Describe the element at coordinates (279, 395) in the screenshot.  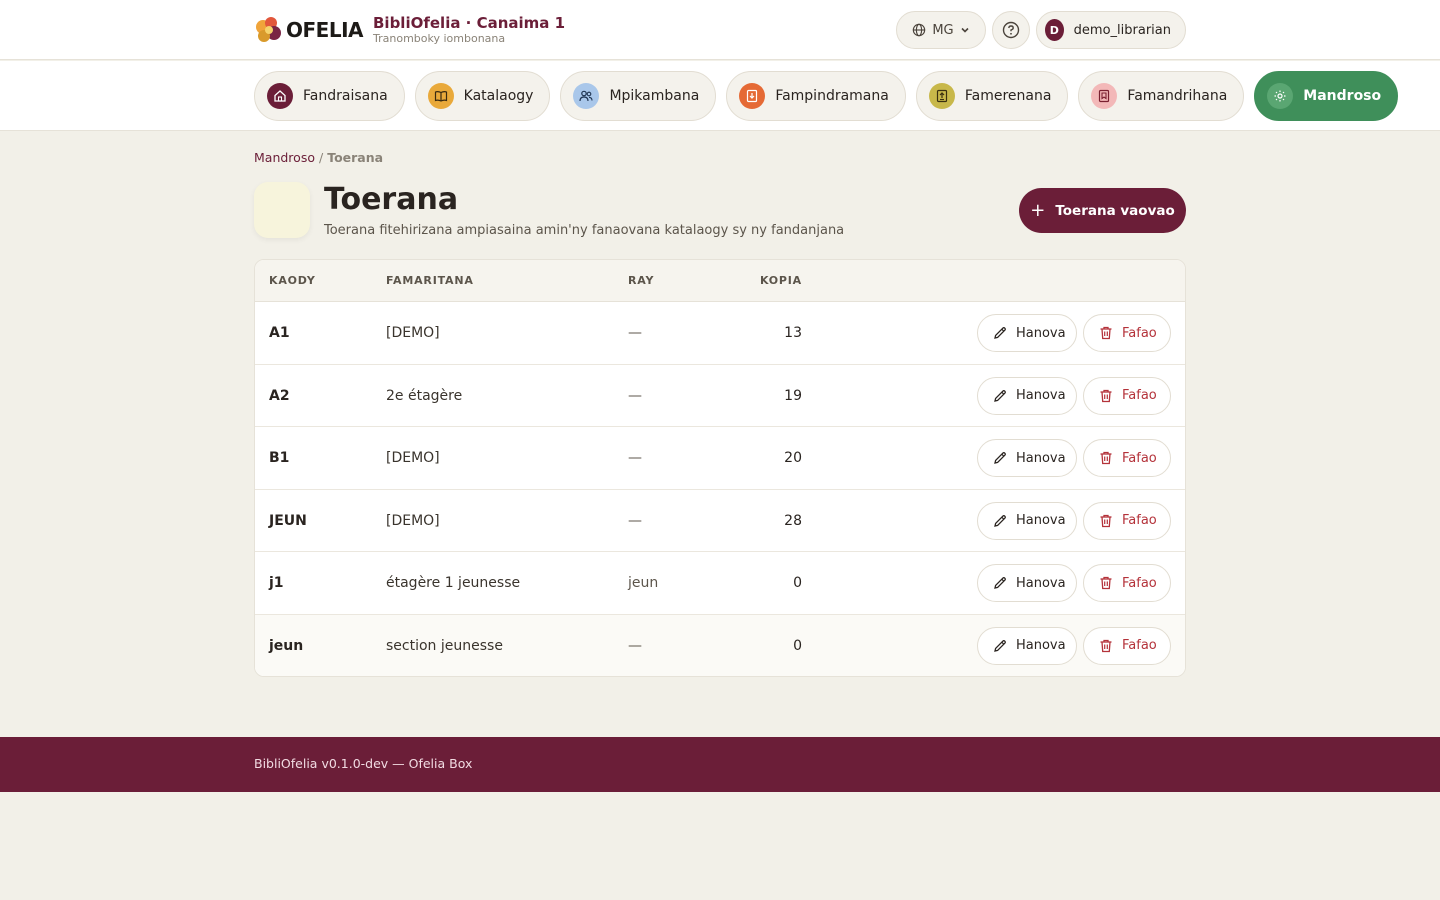
I see `location-code: A2` at that location.